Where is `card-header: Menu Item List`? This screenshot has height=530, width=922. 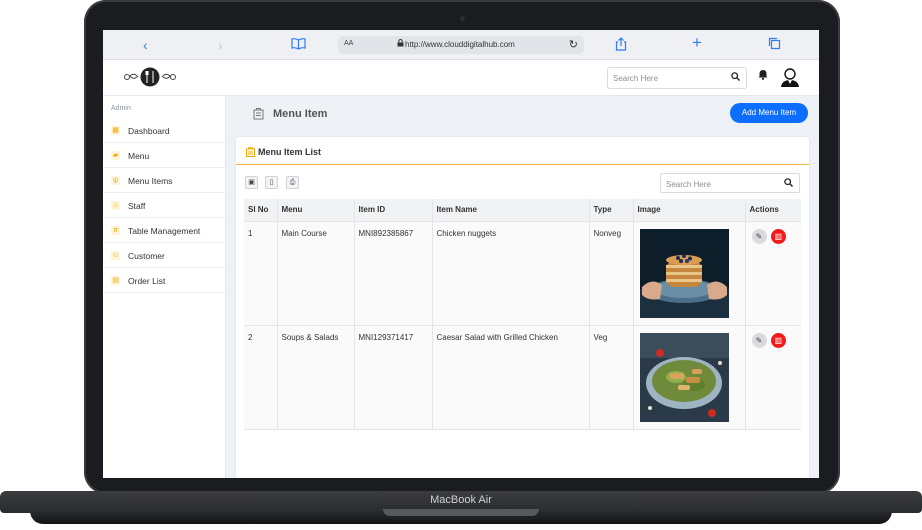 card-header: Menu Item List is located at coordinates (522, 151).